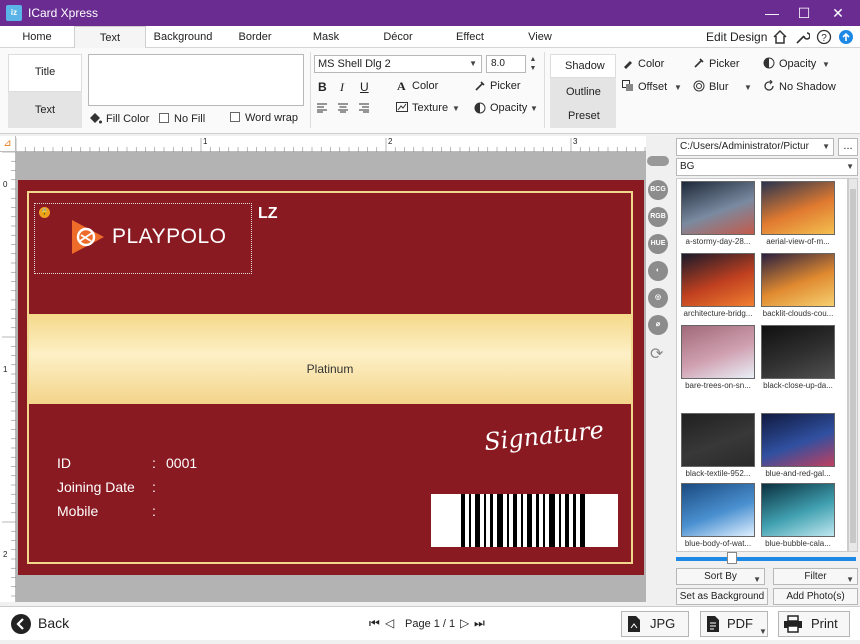 This screenshot has width=860, height=644. What do you see at coordinates (5, 184) in the screenshot?
I see `ruler-left-label: 0` at bounding box center [5, 184].